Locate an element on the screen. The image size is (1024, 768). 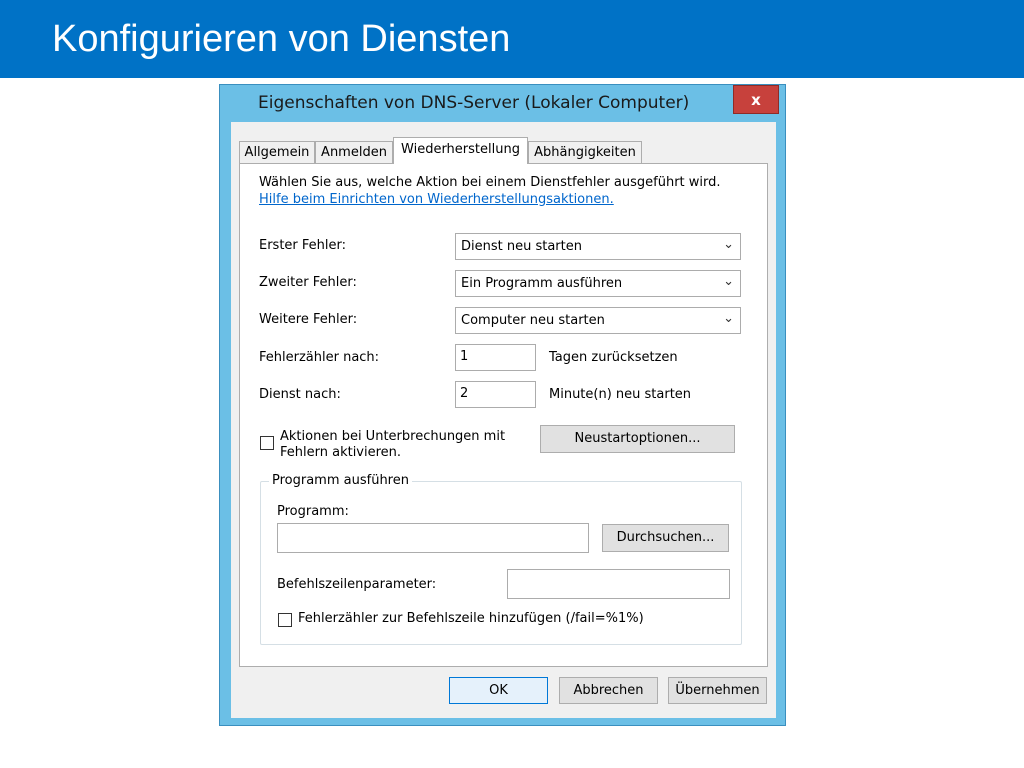
second-failure-select: Ein Programm ausführen ⌄ is located at coordinates (598, 283).